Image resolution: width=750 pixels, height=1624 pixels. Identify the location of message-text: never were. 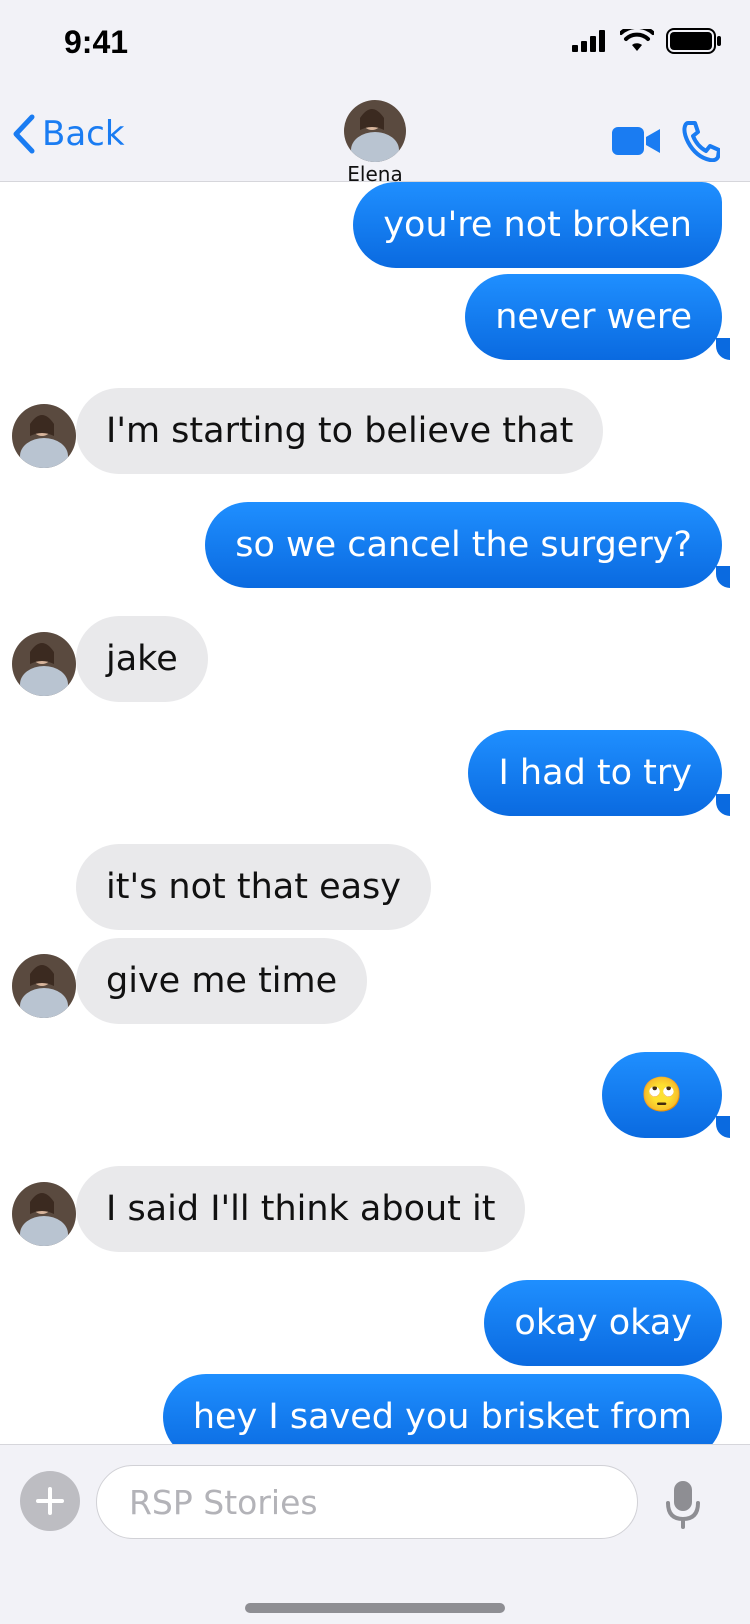
(593, 317).